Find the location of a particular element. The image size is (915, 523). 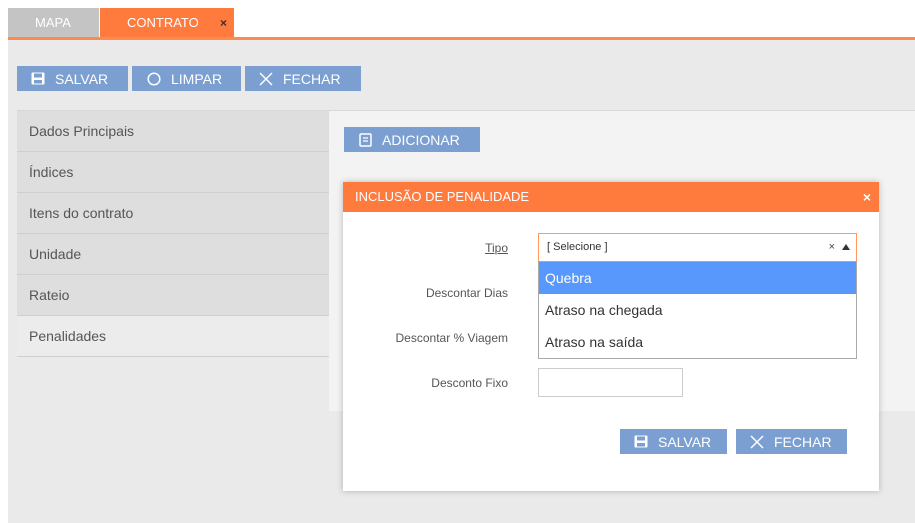

sidebar-item-indices: Índices is located at coordinates (173, 172).